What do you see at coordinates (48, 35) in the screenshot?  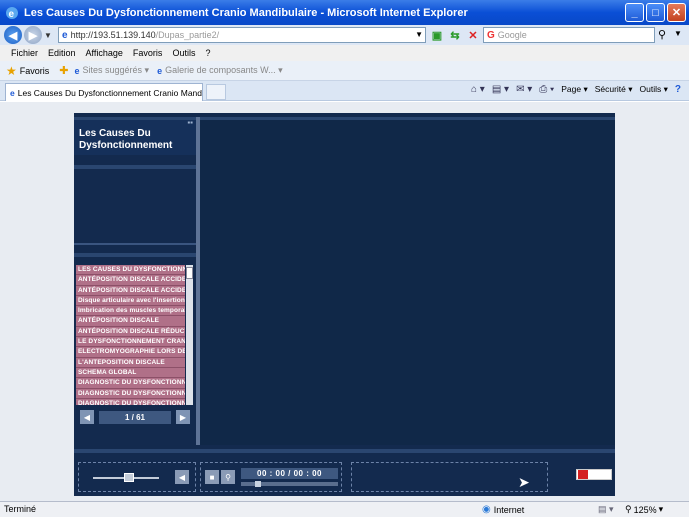 I see `history-dropdown-icon: ▼` at bounding box center [48, 35].